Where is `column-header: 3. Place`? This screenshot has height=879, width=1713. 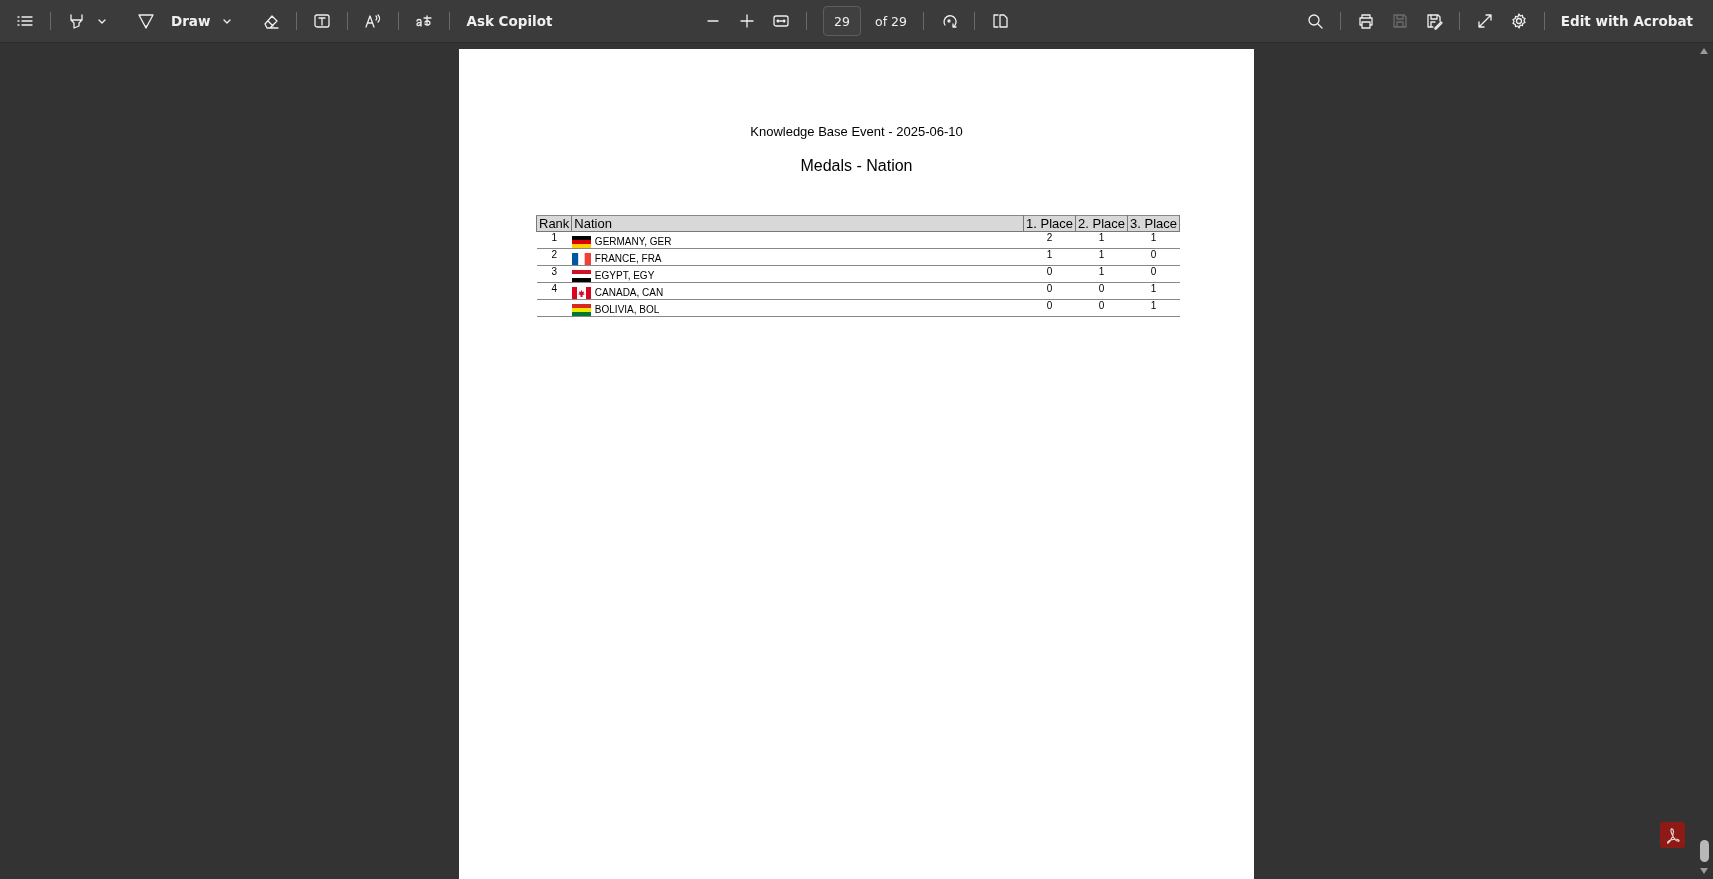
column-header: 3. Place is located at coordinates (1153, 223).